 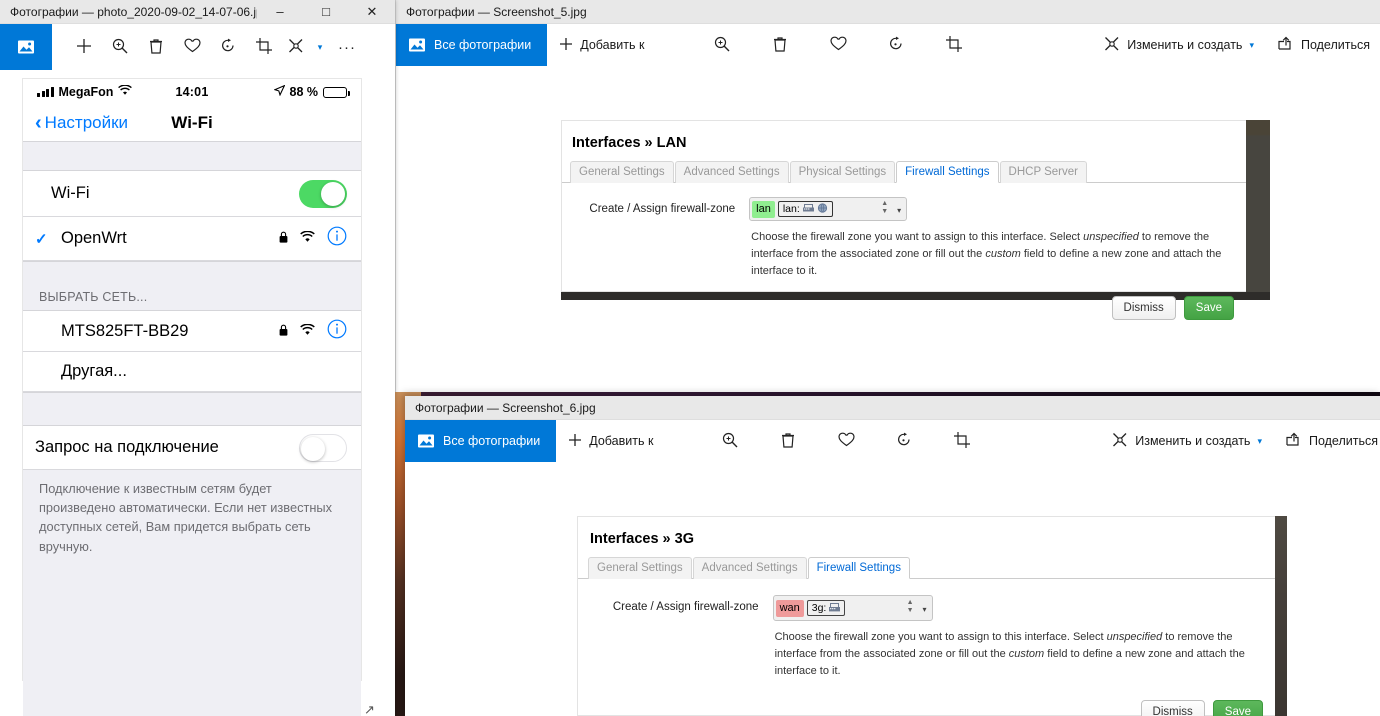 I want to click on ask-to-join-toggle, so click(x=323, y=447).